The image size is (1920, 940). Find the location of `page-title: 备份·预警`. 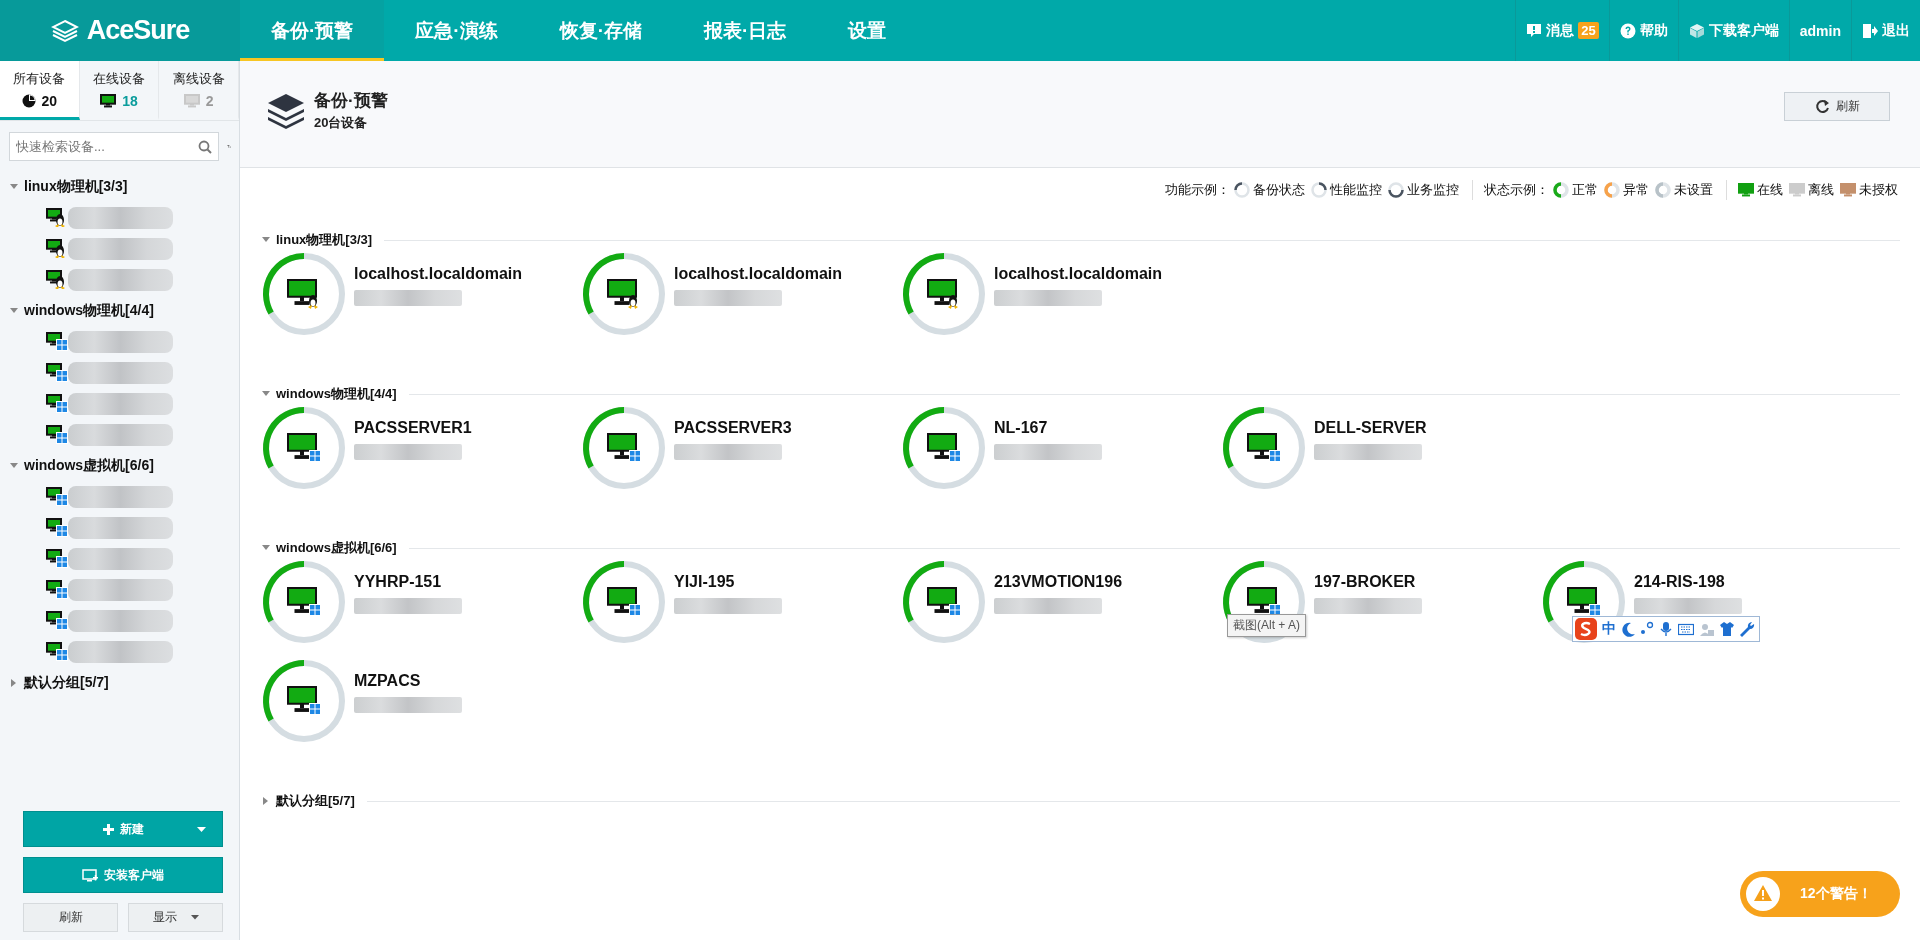

page-title: 备份·预警 is located at coordinates (351, 101).